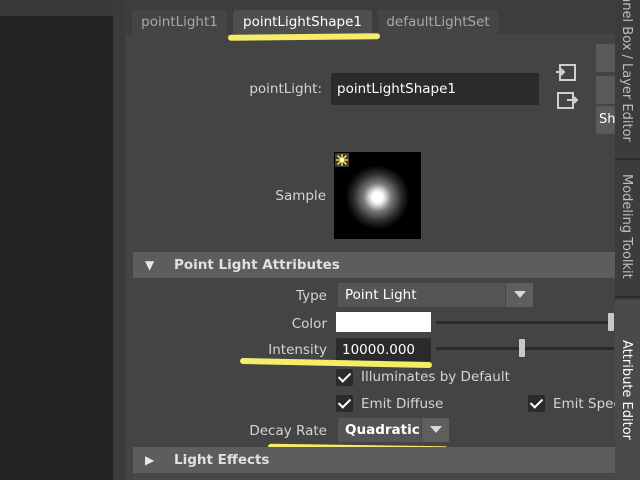 This screenshot has height=480, width=640. I want to click on type-label: Type, so click(311, 296).